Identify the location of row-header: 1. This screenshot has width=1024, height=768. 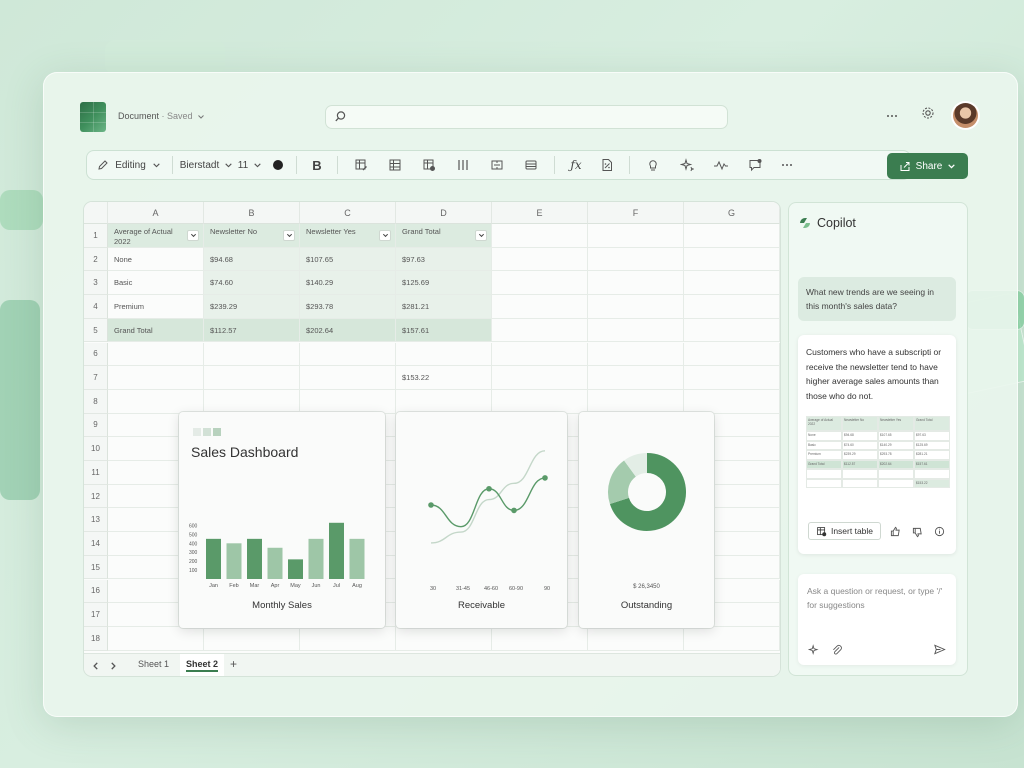
(96, 236).